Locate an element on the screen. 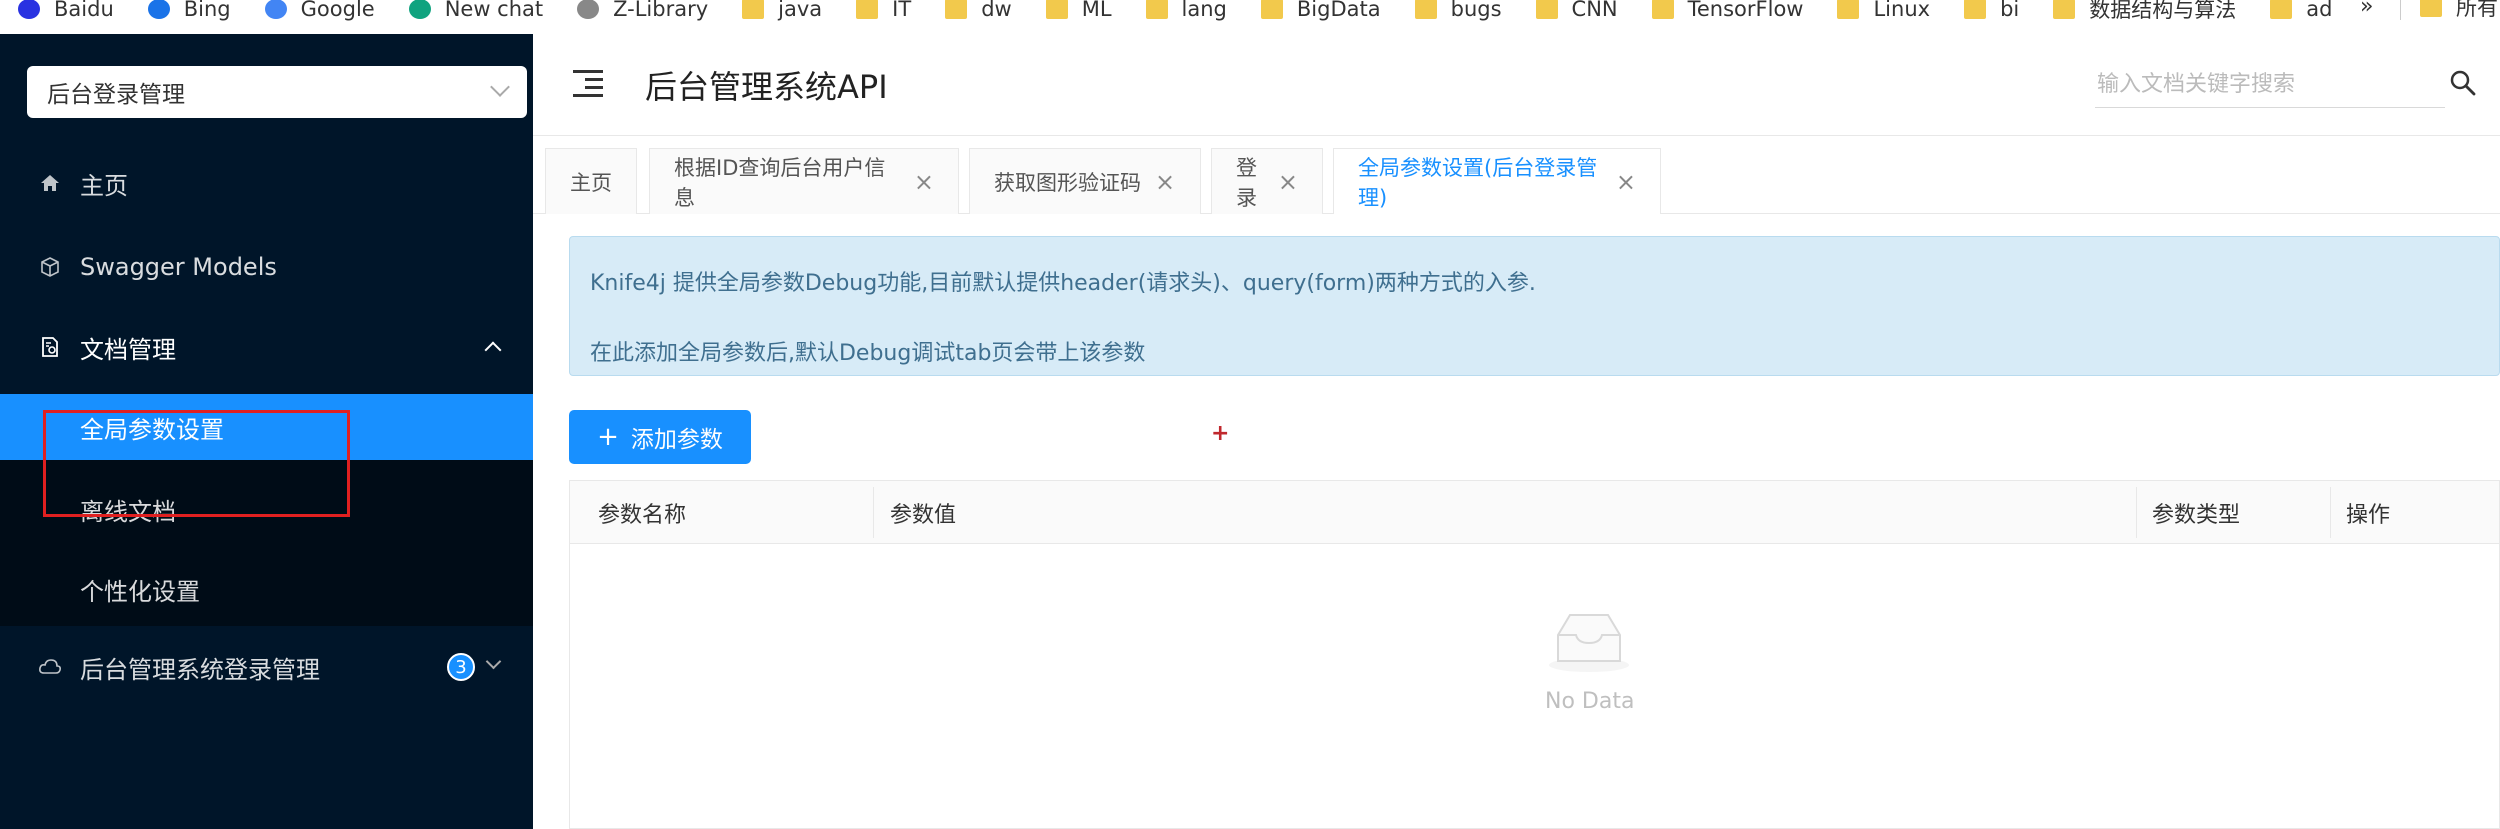  tab-query-user-by-id: 根据ID查询后台用户信息 × is located at coordinates (804, 181).